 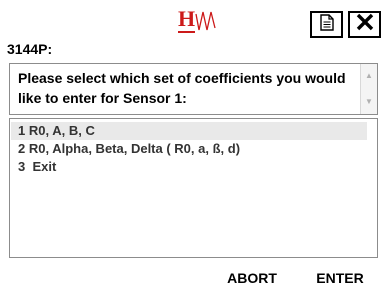 I want to click on scroll-up-arrow-icon: ▲, so click(x=369, y=76).